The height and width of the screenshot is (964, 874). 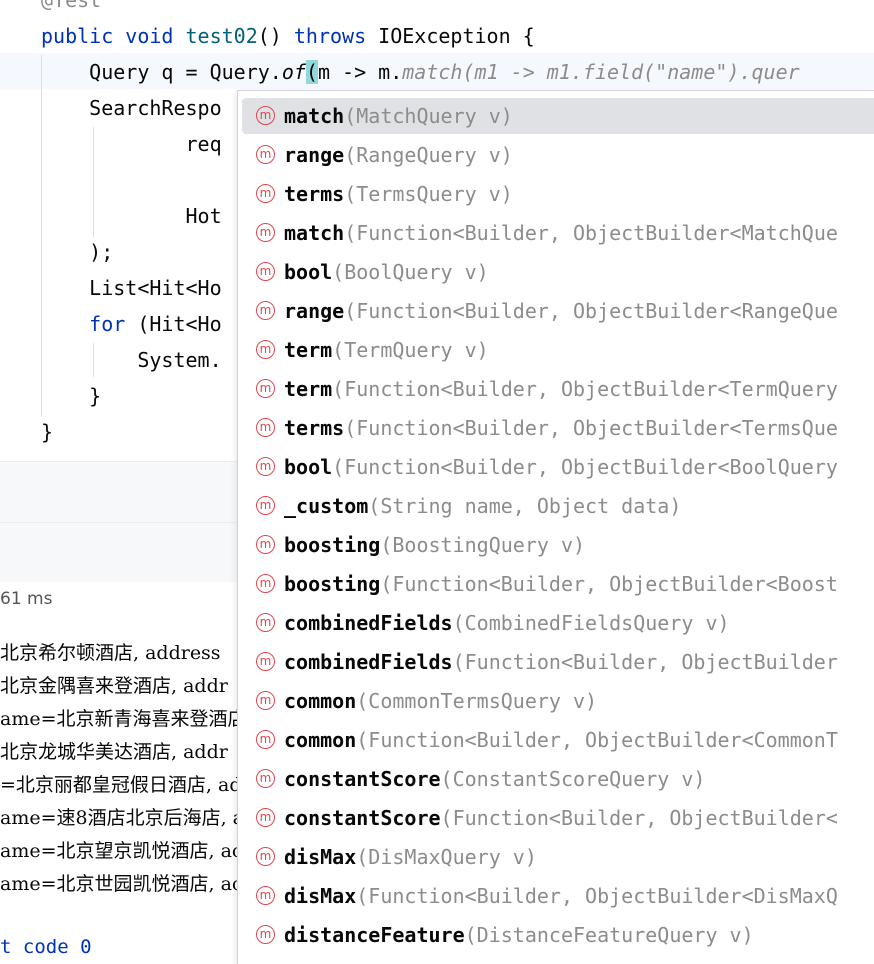 I want to click on process-exit-line: t code 0, so click(x=46, y=947).